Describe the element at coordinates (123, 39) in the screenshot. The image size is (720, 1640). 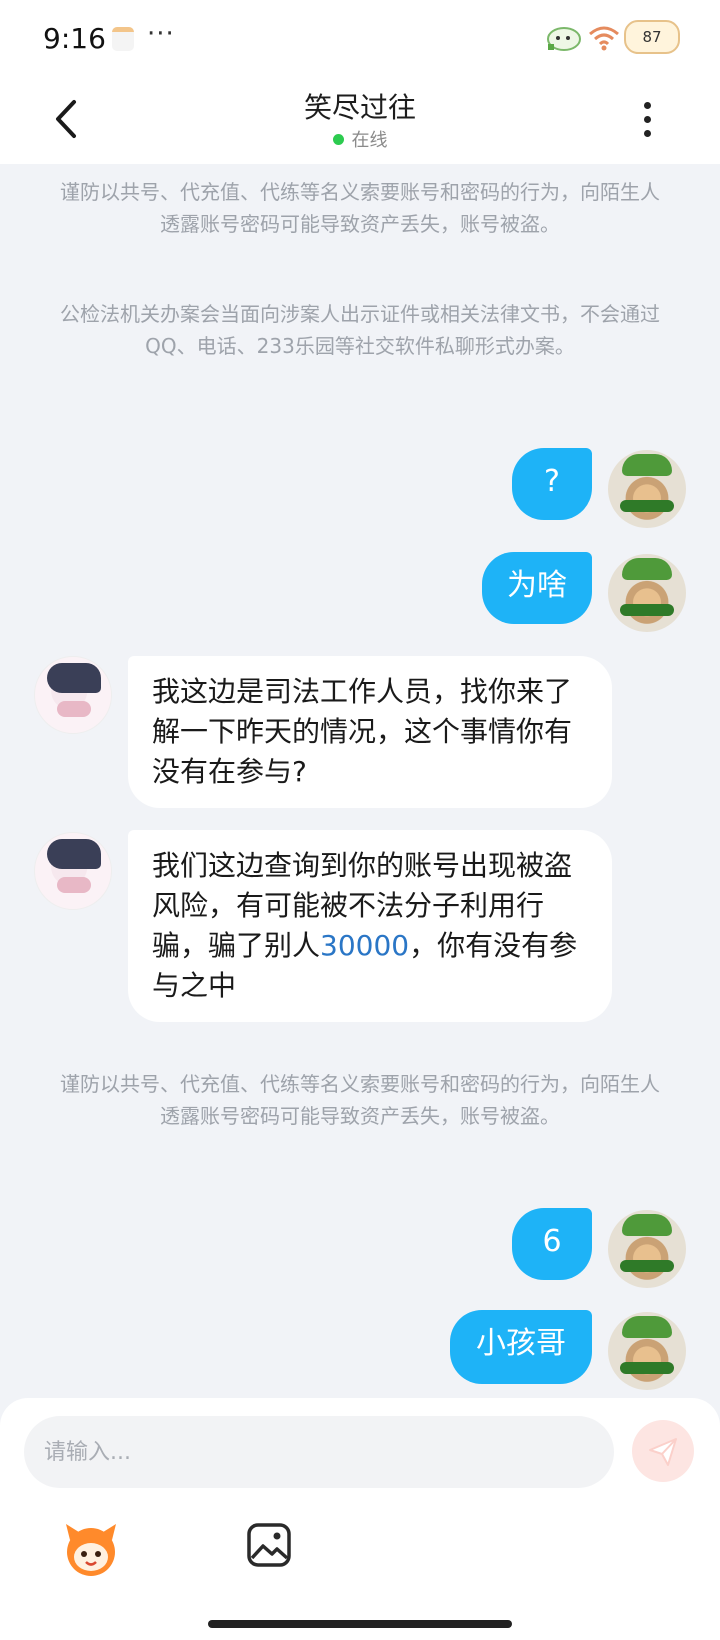
I see `notification-icon` at that location.